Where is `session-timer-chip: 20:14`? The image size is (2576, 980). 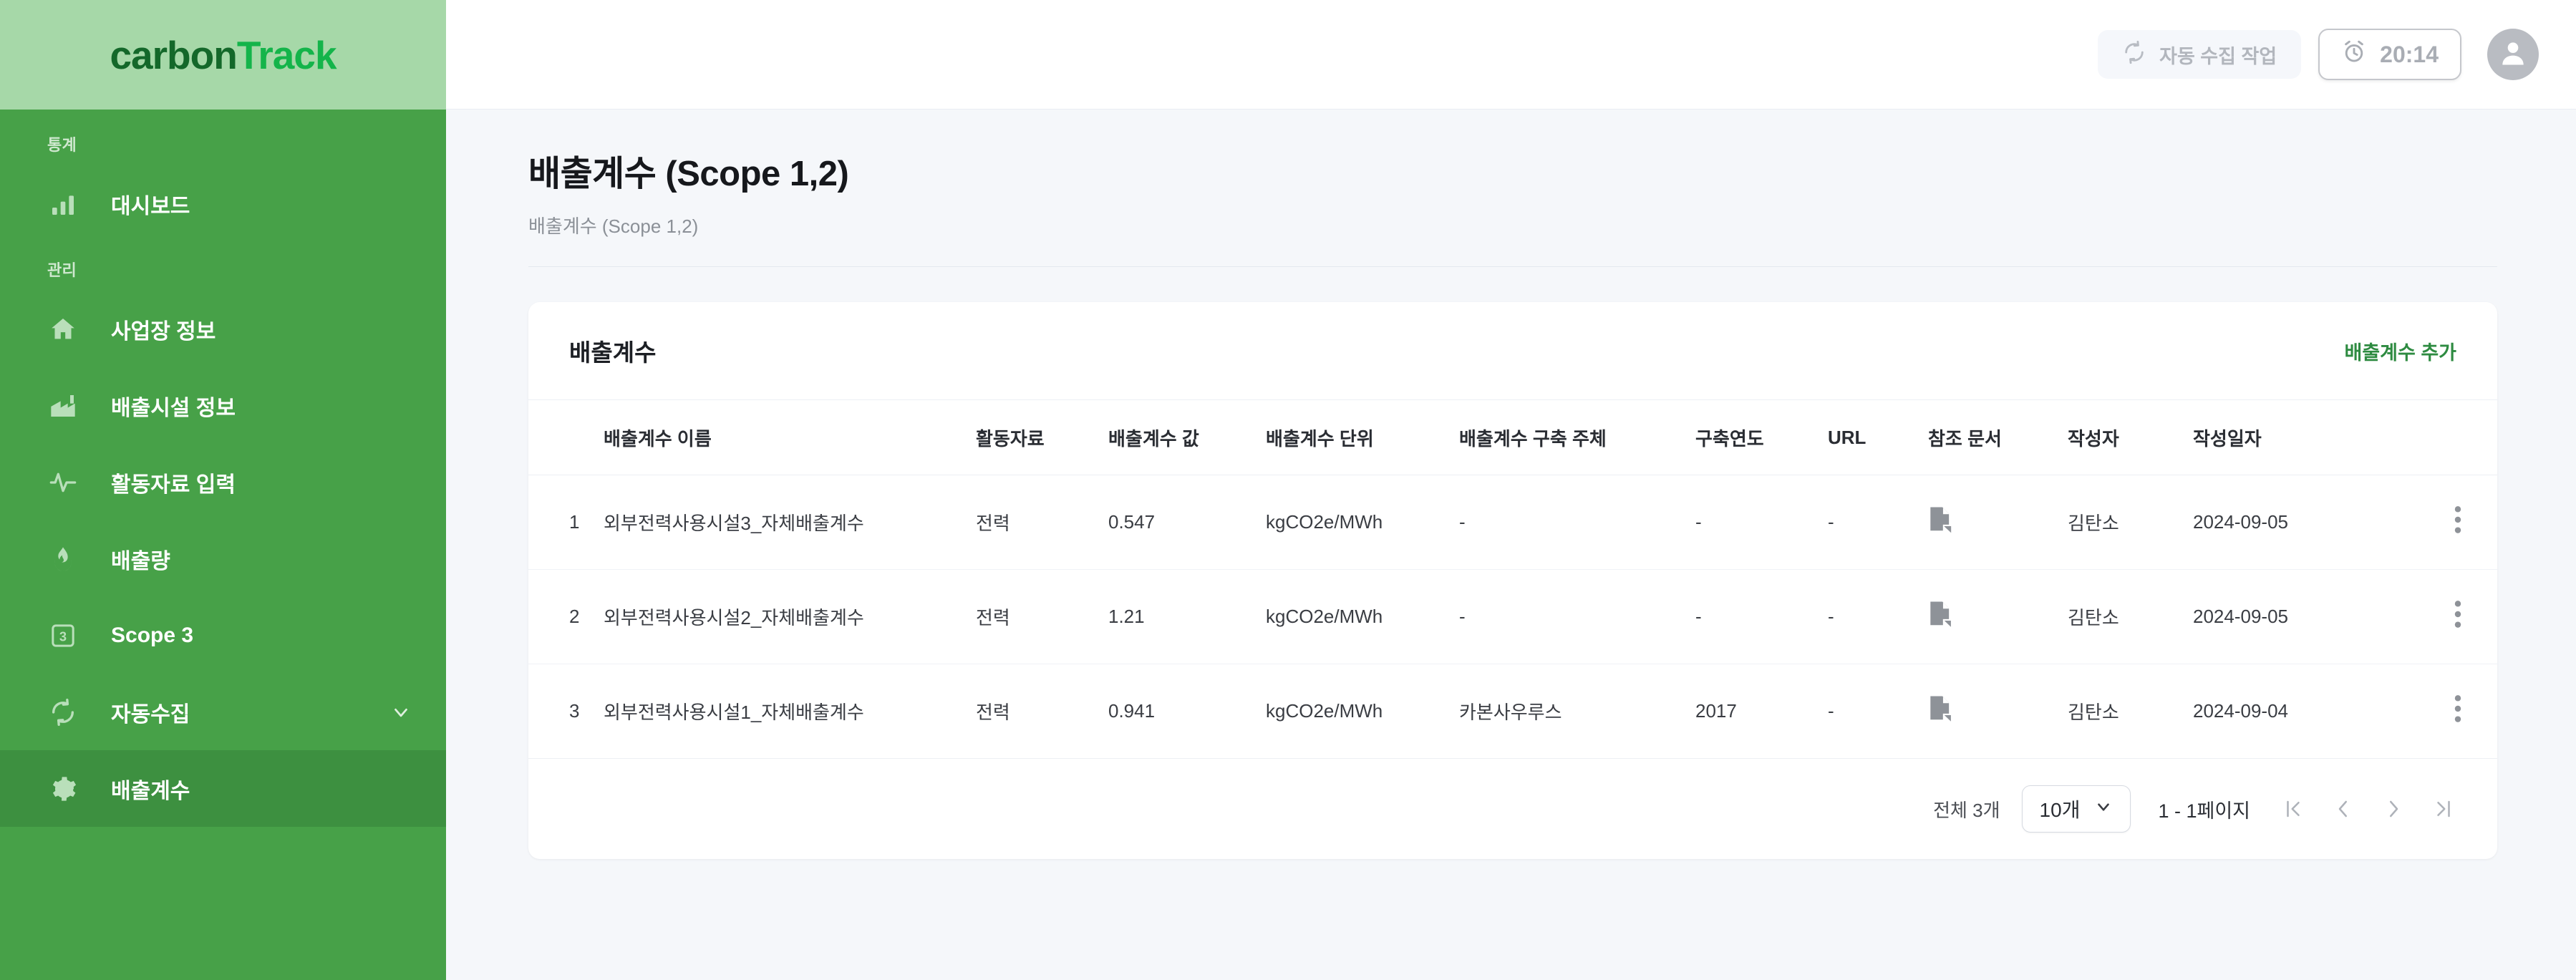
session-timer-chip: 20:14 is located at coordinates (2390, 54).